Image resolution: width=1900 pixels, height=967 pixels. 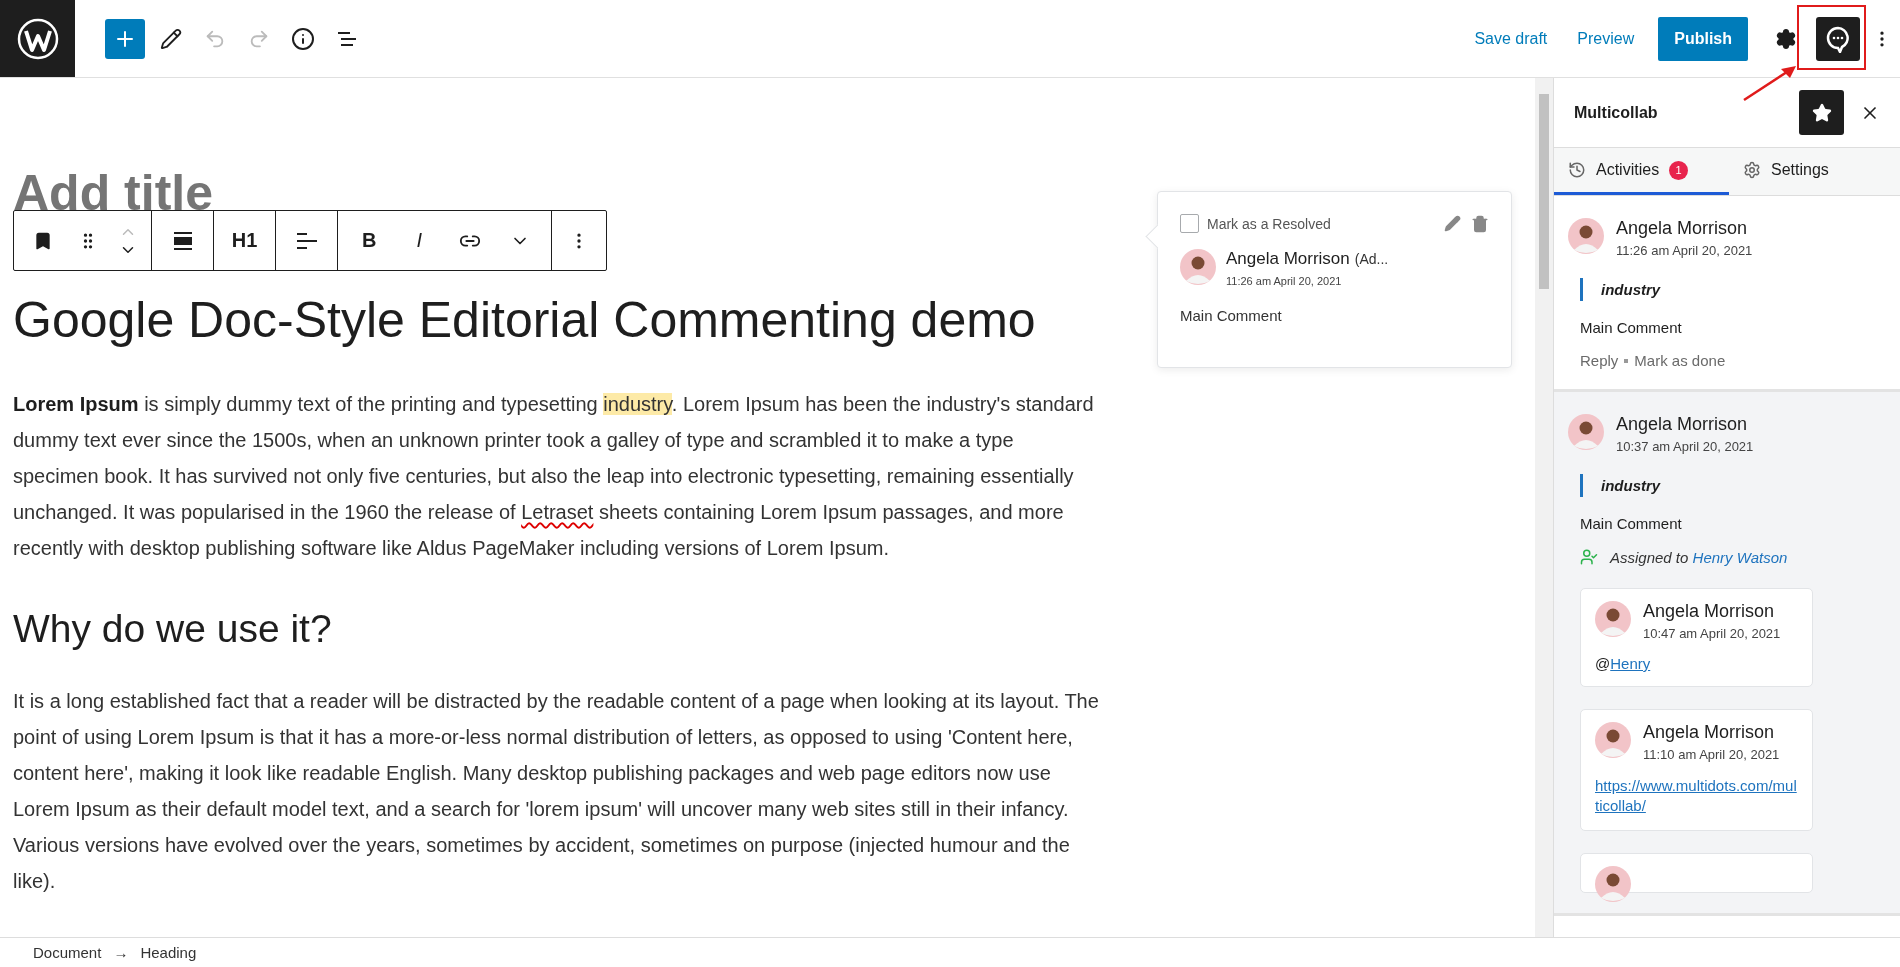 What do you see at coordinates (1577, 170) in the screenshot?
I see `history-icon` at bounding box center [1577, 170].